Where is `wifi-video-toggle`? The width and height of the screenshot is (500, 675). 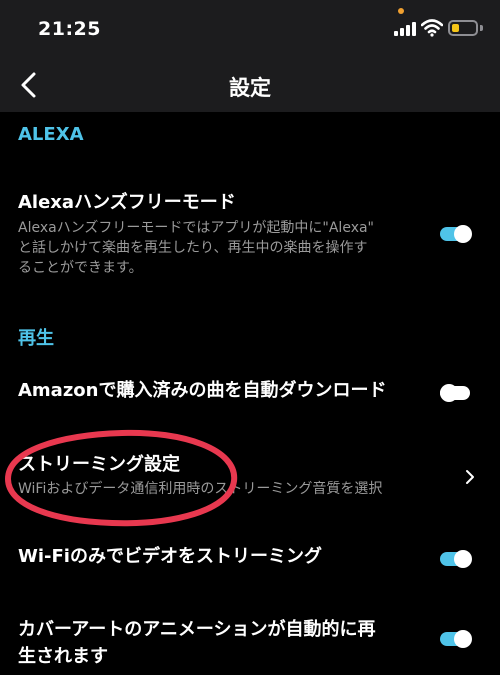
wifi-video-toggle is located at coordinates (456, 559).